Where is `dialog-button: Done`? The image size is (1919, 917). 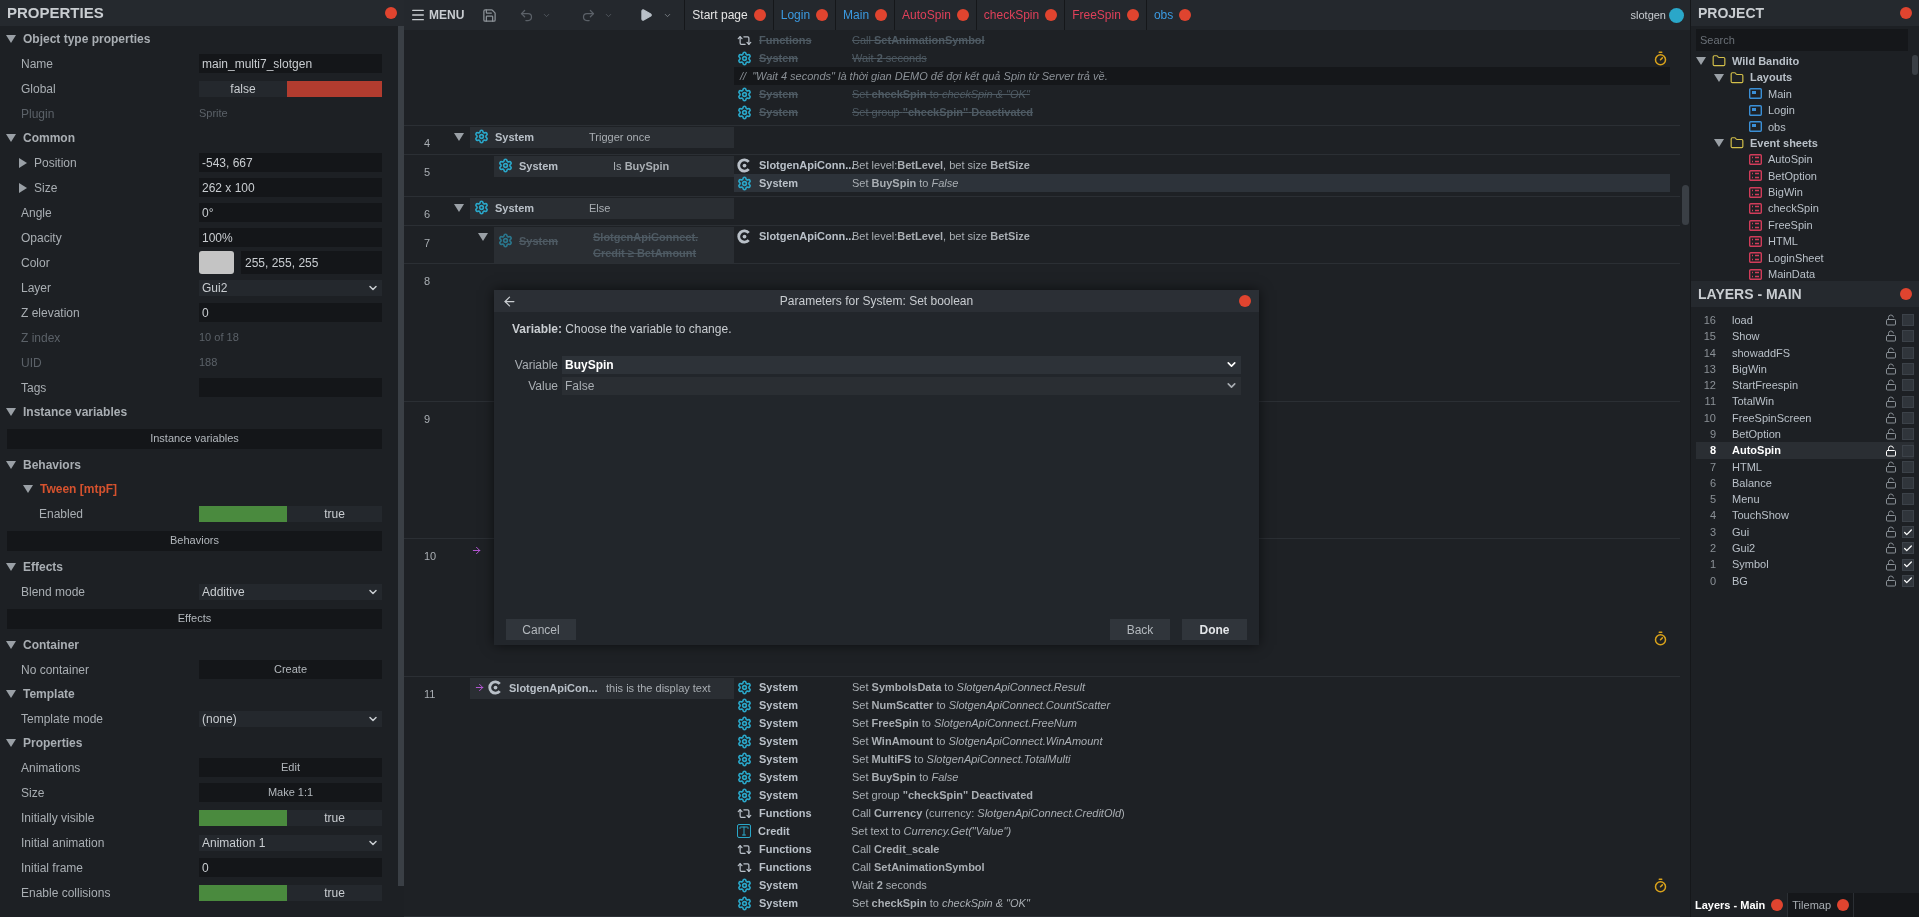
dialog-button: Done is located at coordinates (1214, 629).